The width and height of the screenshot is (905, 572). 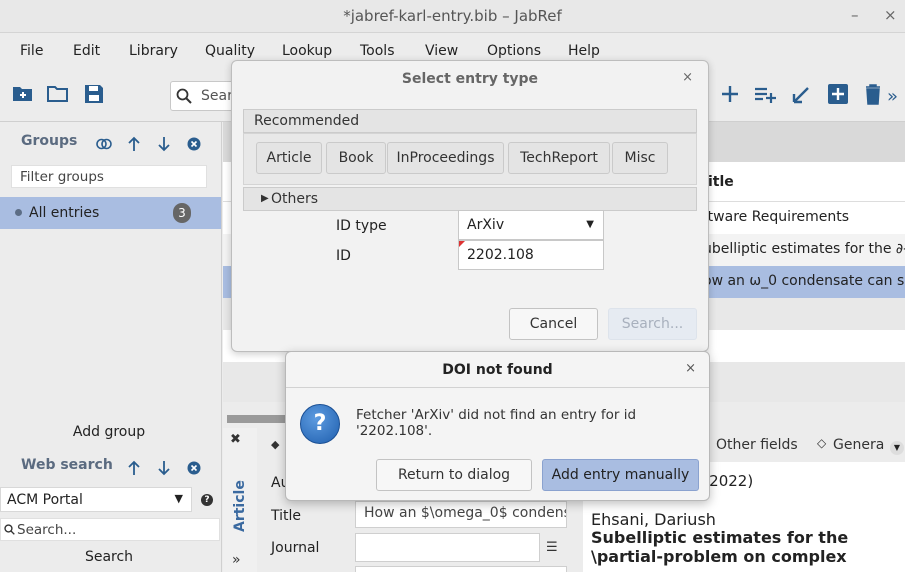 What do you see at coordinates (240, 506) in the screenshot?
I see `entry-type-vertical-label: Article` at bounding box center [240, 506].